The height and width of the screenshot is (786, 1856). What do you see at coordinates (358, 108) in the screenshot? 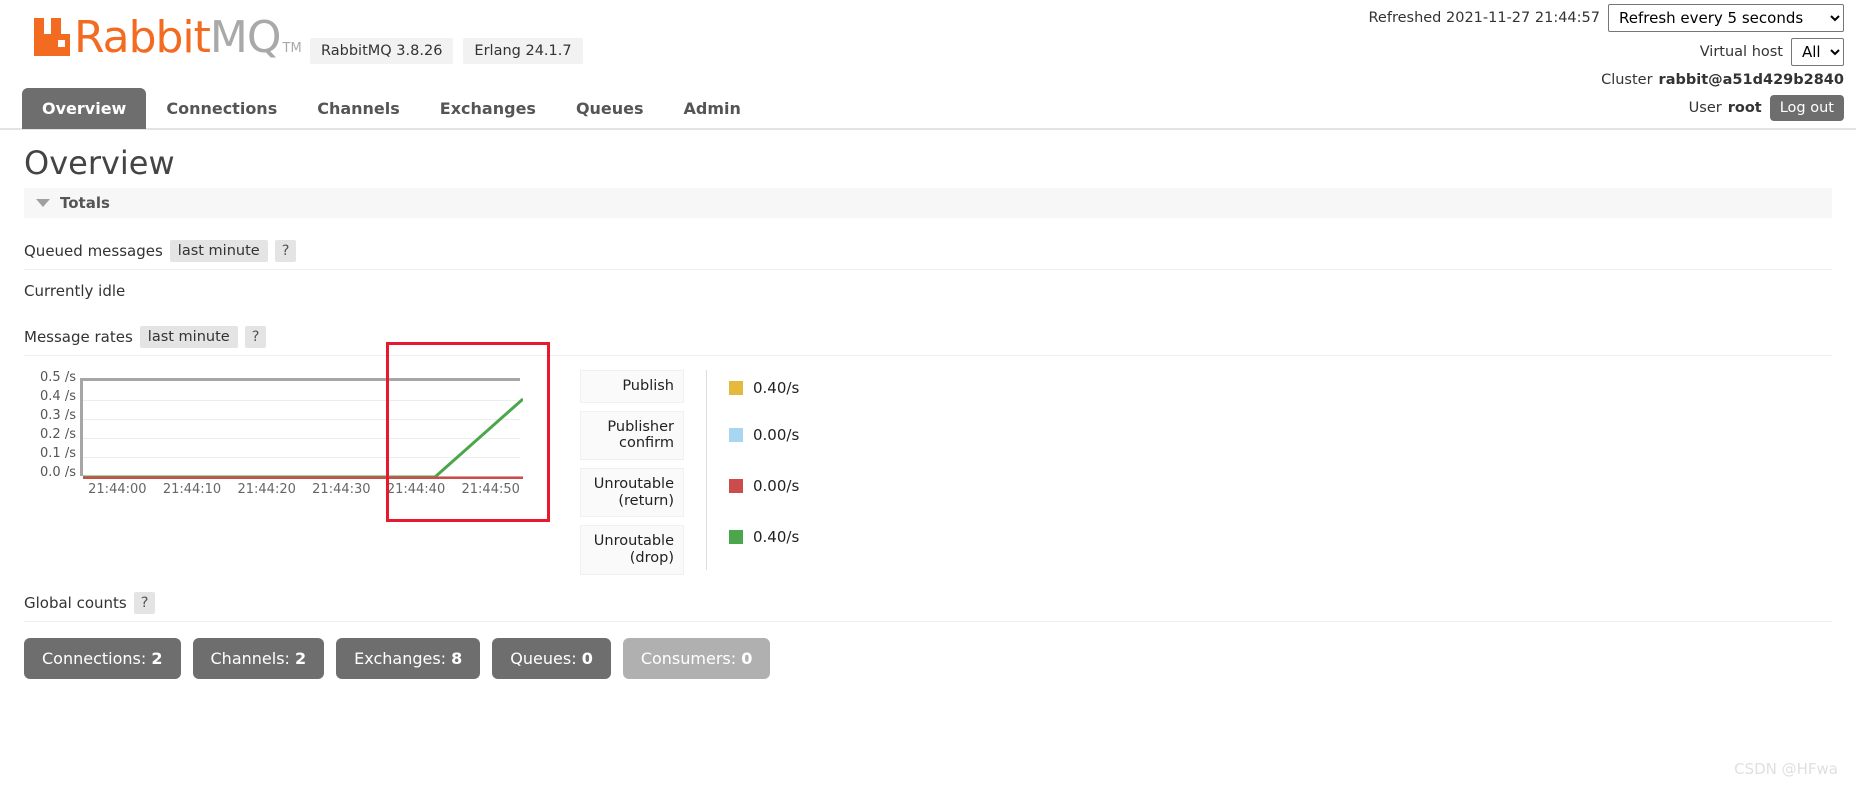
I see `nav-tab-channels: Channels` at bounding box center [358, 108].